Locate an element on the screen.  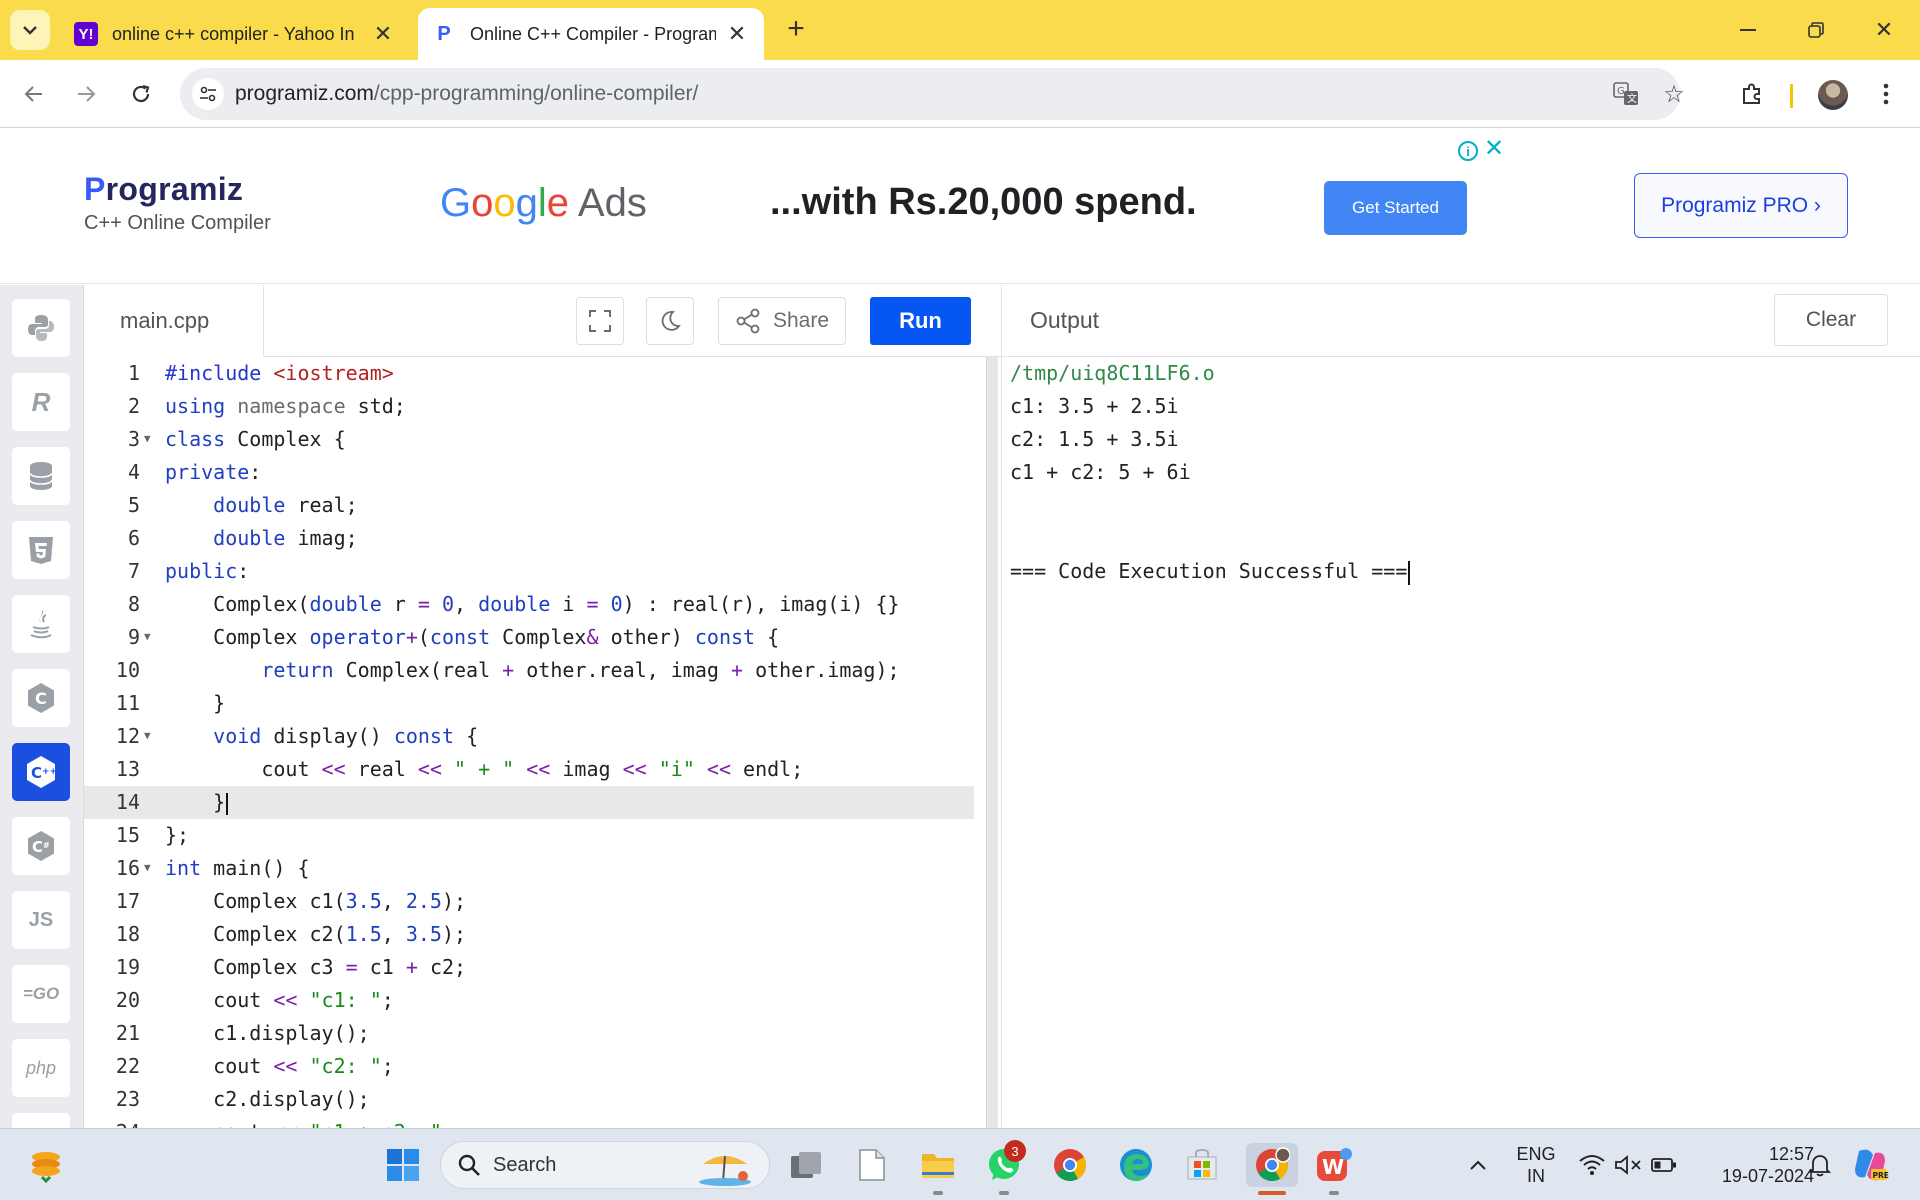
widgets-icon is located at coordinates (46, 1165).